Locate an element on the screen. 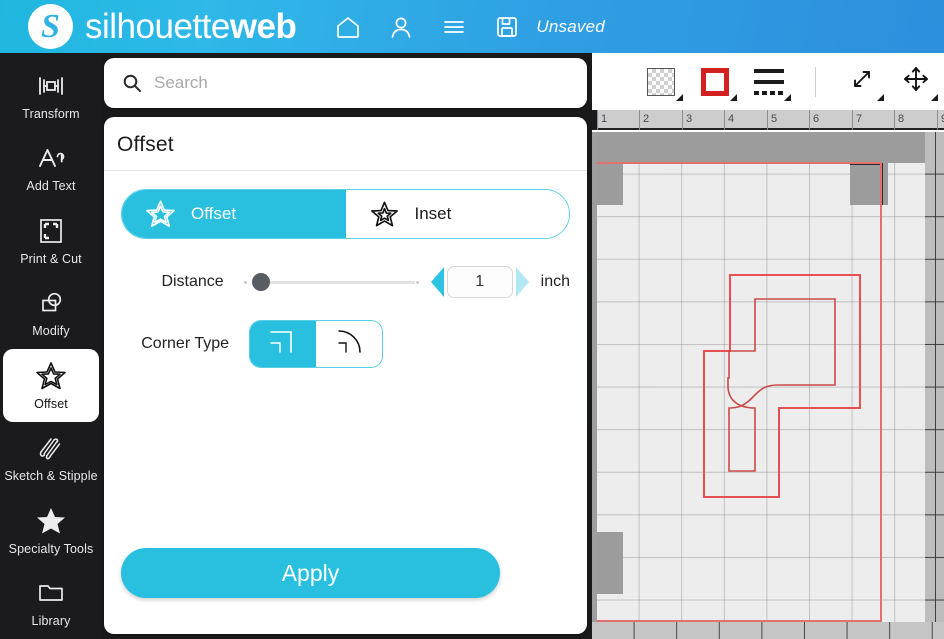  corner-type-row: Corner Type is located at coordinates (345, 344).